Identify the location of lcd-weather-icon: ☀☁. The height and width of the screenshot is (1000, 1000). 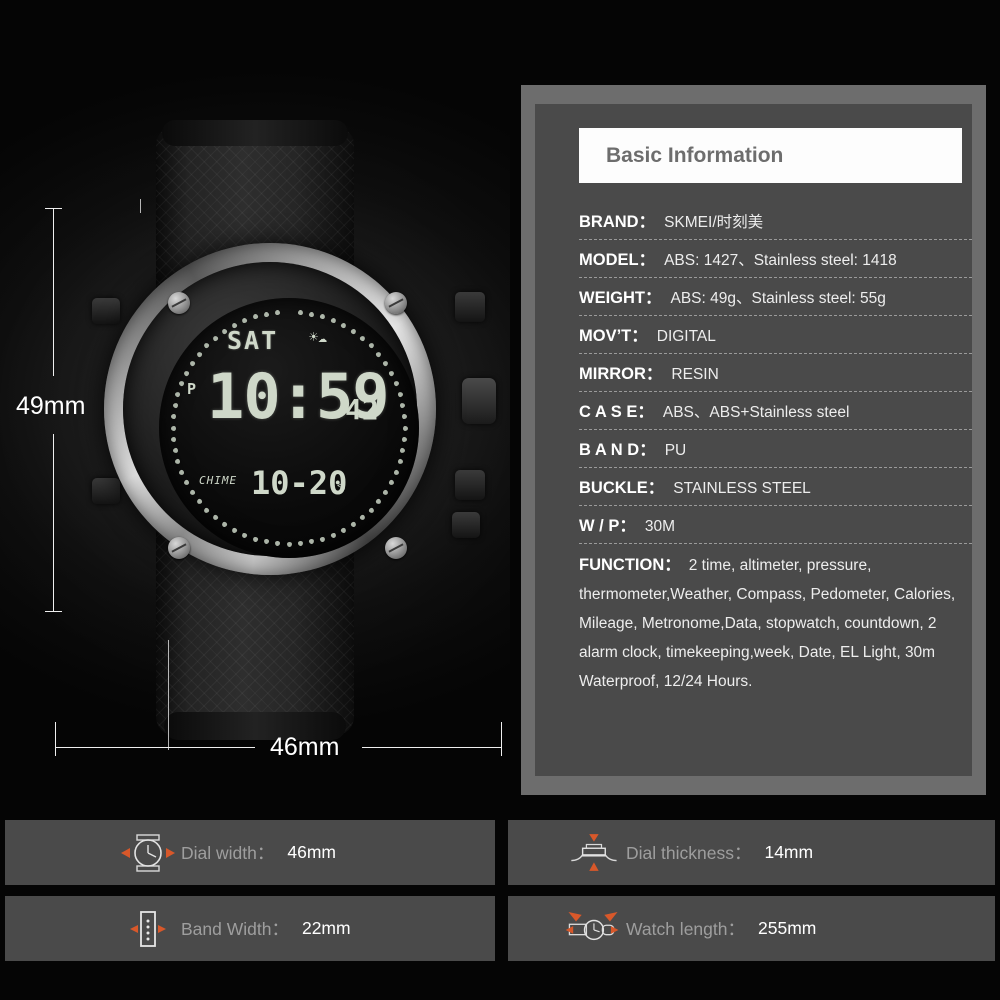
(318, 337).